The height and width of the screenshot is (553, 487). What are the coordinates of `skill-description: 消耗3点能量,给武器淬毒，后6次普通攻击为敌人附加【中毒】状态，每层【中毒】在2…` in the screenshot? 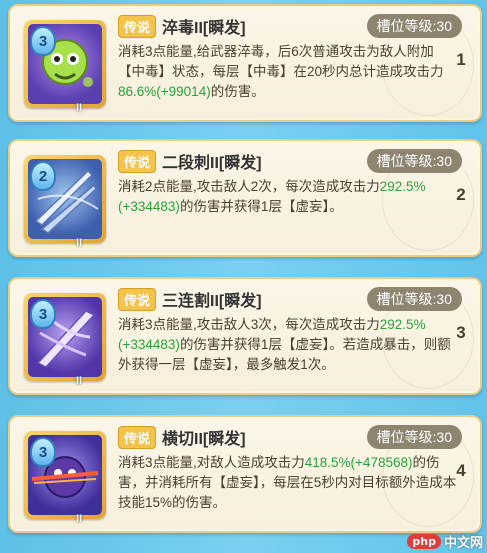 It's located at (281, 71).